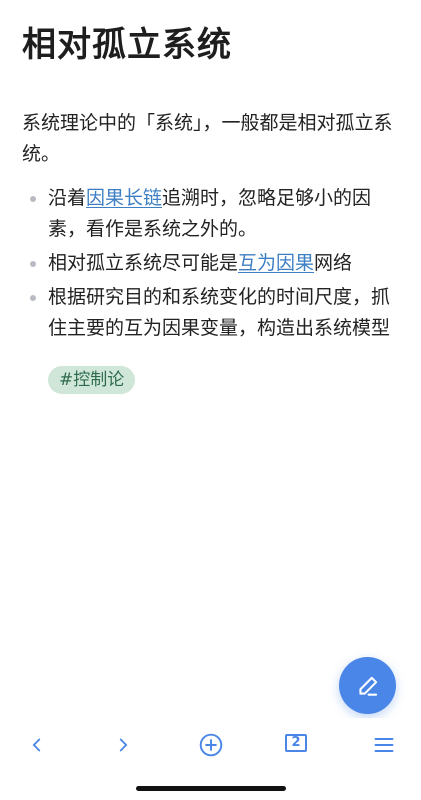 Image resolution: width=421 pixels, height=800 pixels. I want to click on list-item: 沿着因果长链追溯时，忽略足够小的因素，看作是系统之外的。, so click(211, 214).